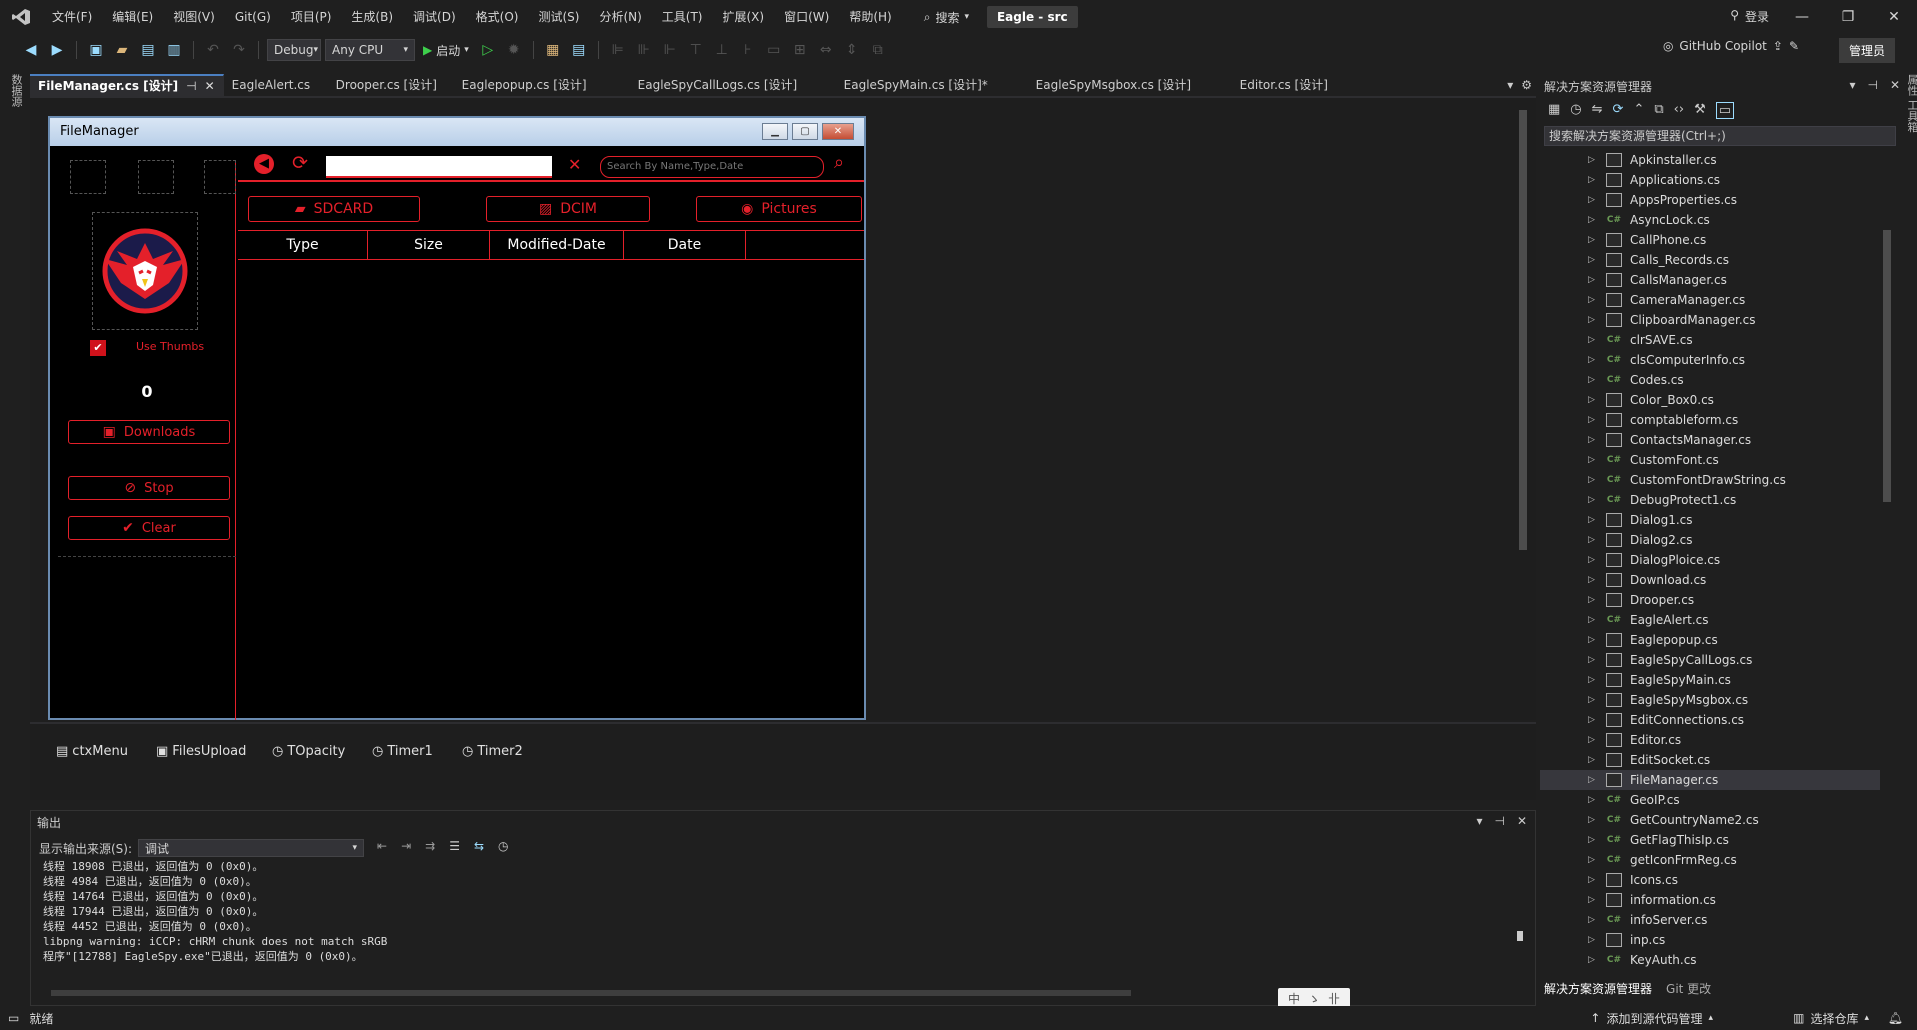 The image size is (1917, 1030). I want to click on menu-item: 分析(N), so click(620, 17).